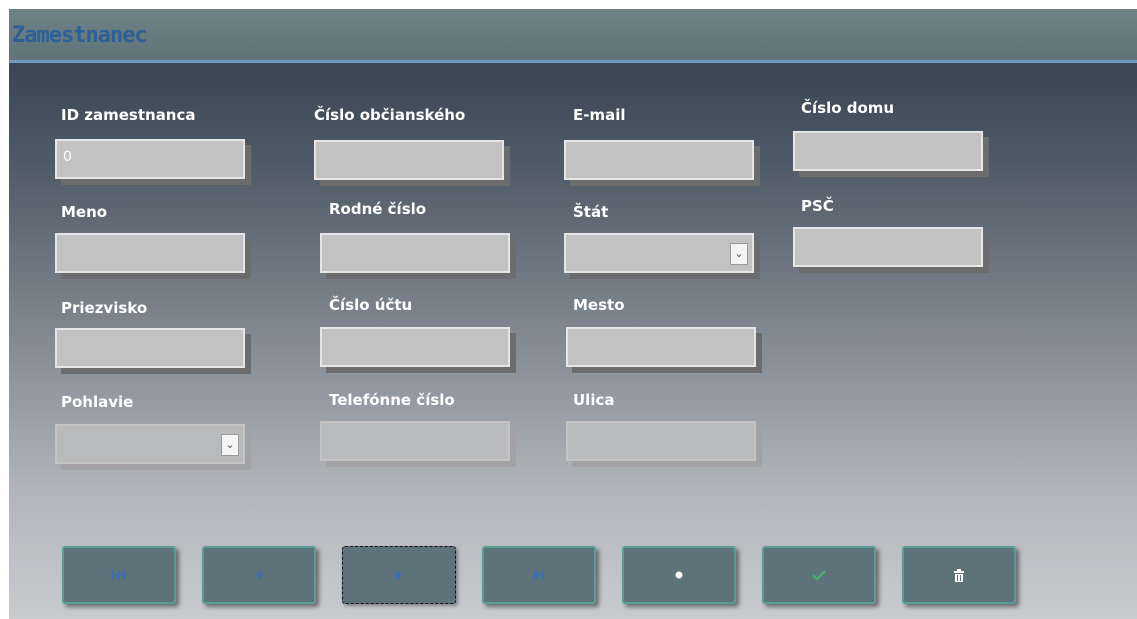 This screenshot has height=619, width=1137. I want to click on country-select: ⌄, so click(659, 253).